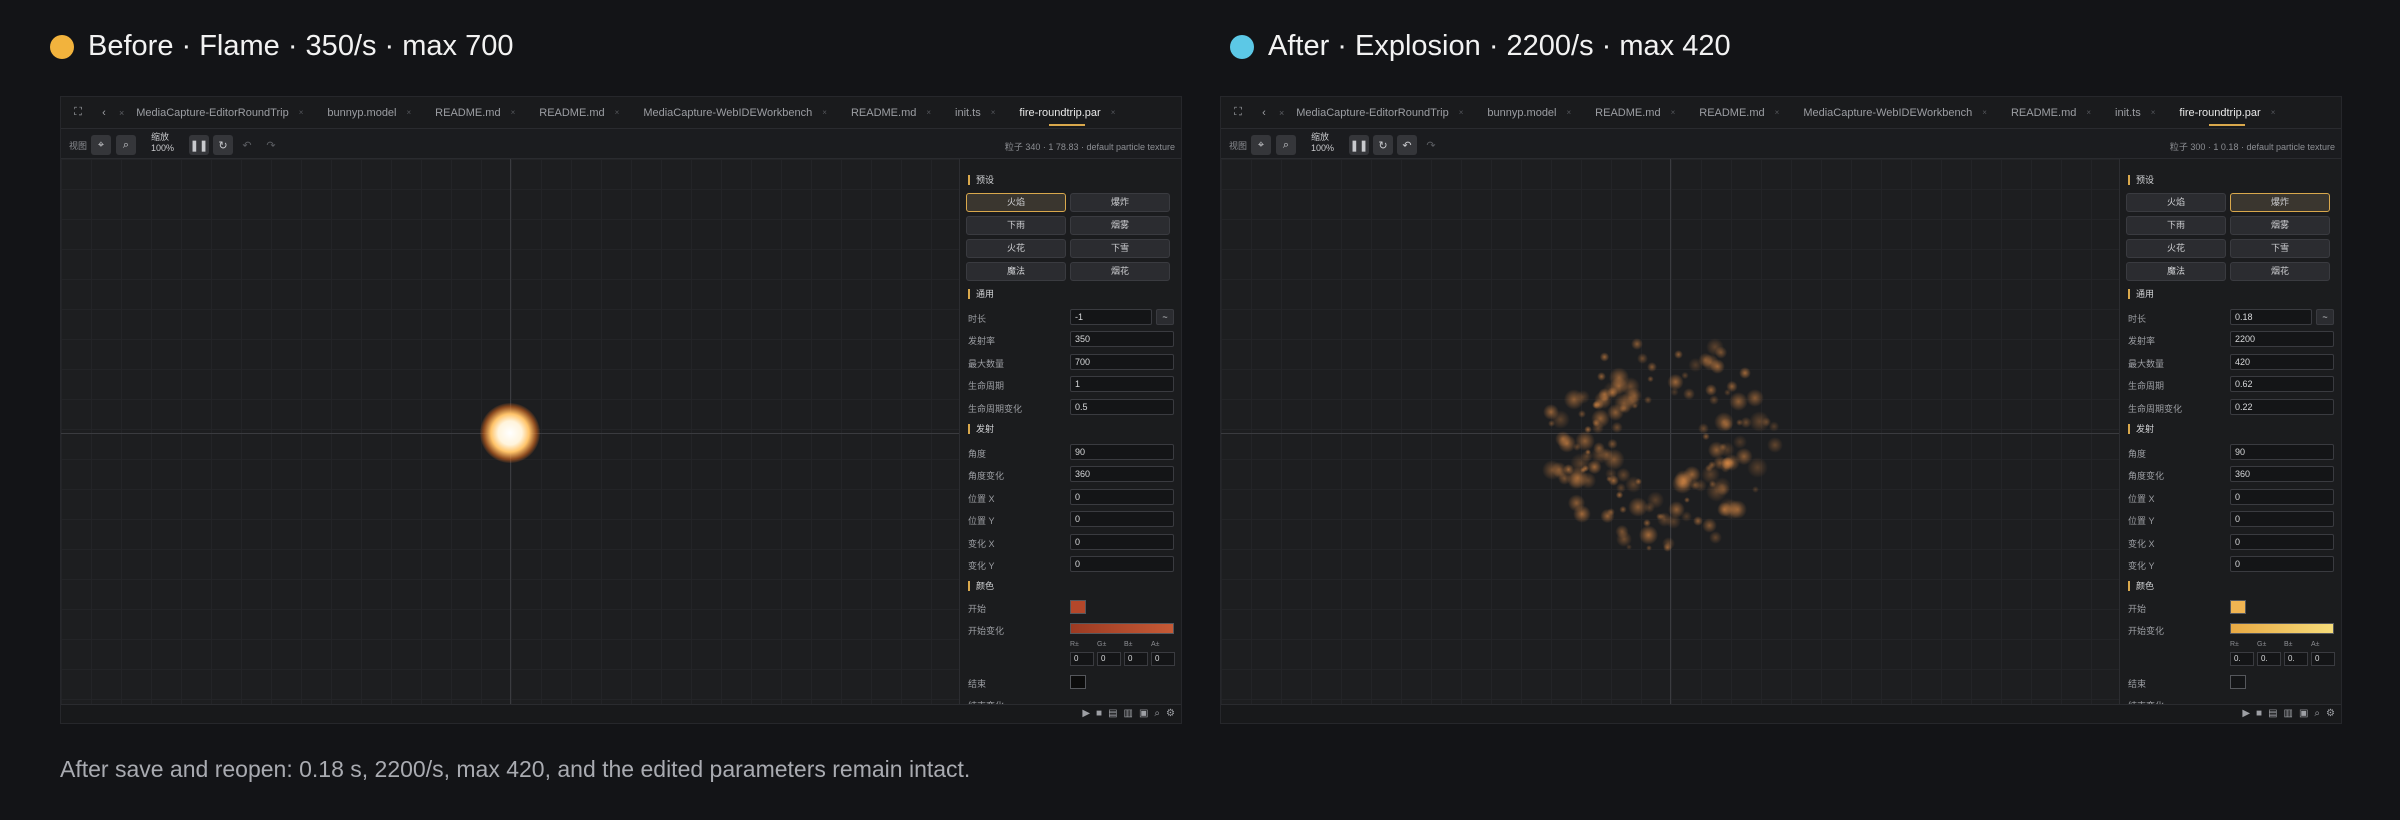  I want to click on input-life_var: 0.5, so click(1122, 407).